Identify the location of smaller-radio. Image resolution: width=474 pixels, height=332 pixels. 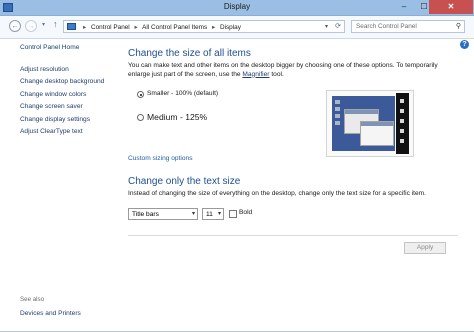
(140, 94).